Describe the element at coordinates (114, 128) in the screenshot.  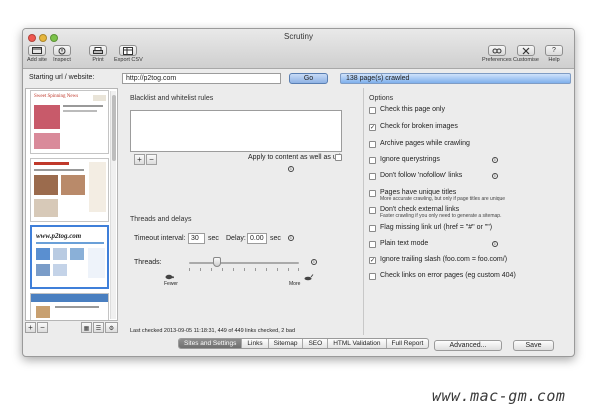
I see `scrollbar-thumb` at that location.